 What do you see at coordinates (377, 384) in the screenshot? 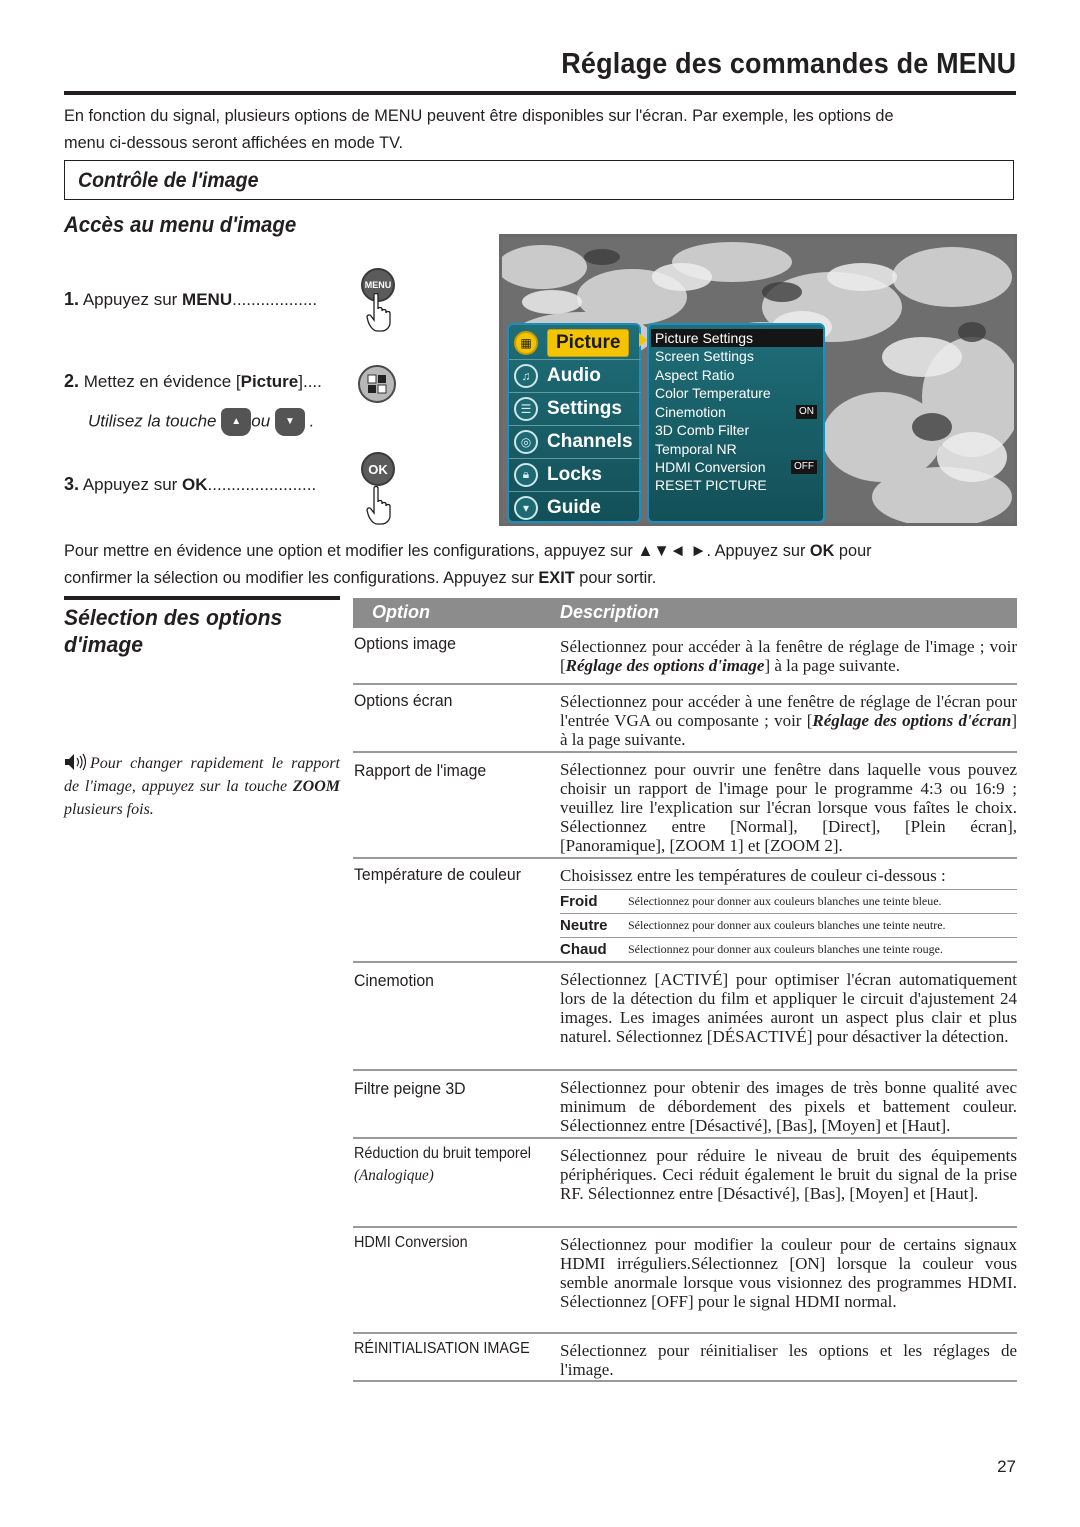
I see `navigation-button-icon` at bounding box center [377, 384].